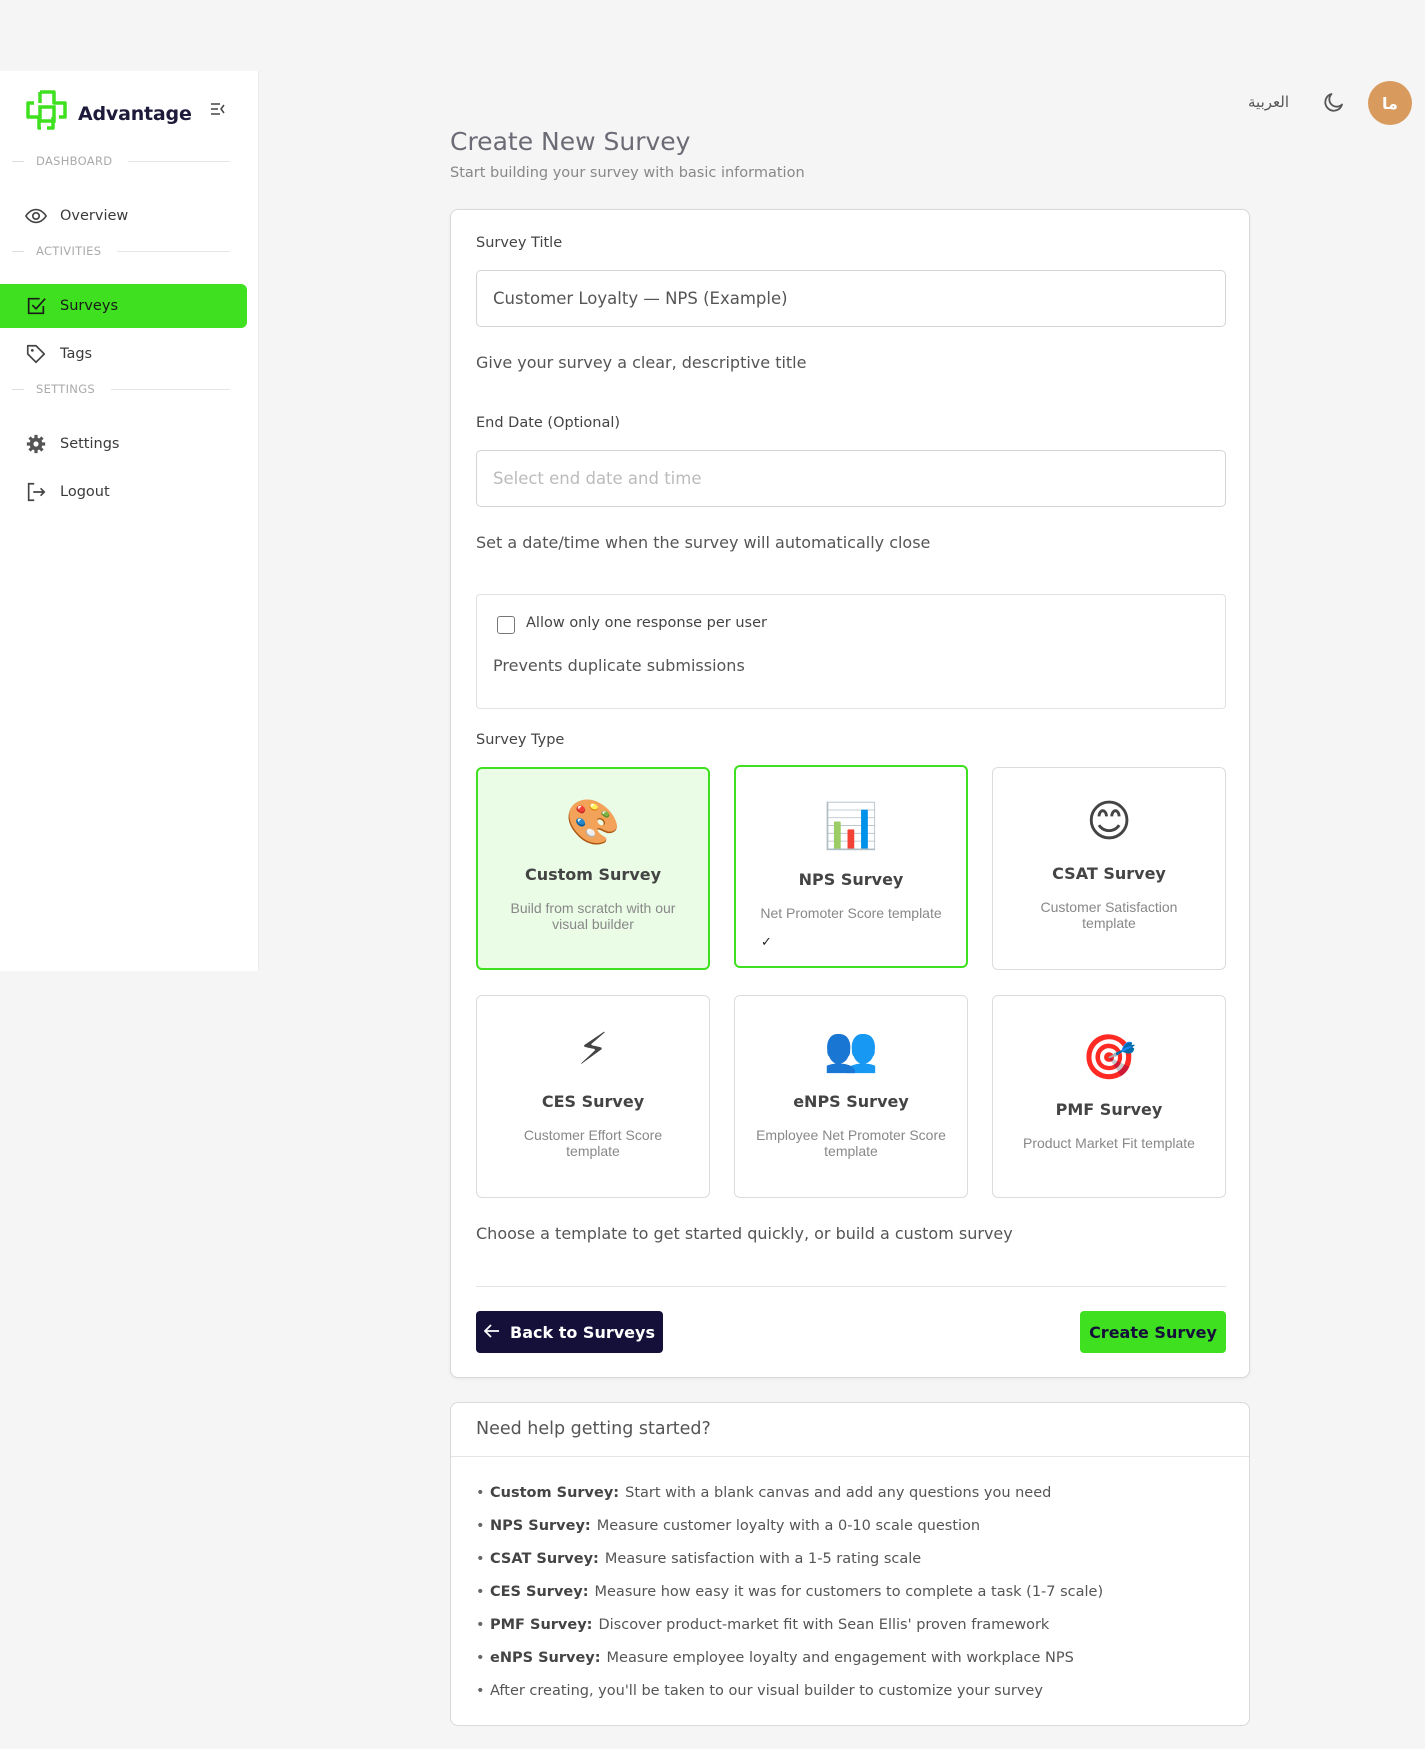 Image resolution: width=1425 pixels, height=1749 pixels. Describe the element at coordinates (76, 354) in the screenshot. I see `sidebar-item-label: Tags` at that location.